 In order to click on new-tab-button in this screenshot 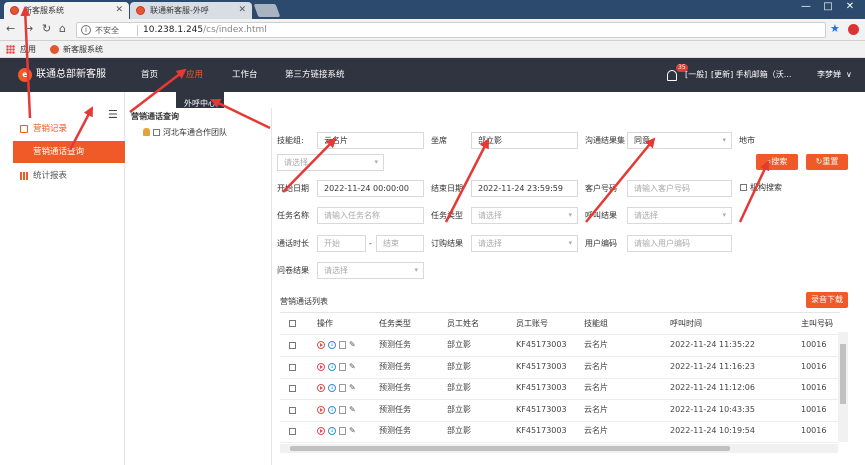, I will do `click(267, 10)`.